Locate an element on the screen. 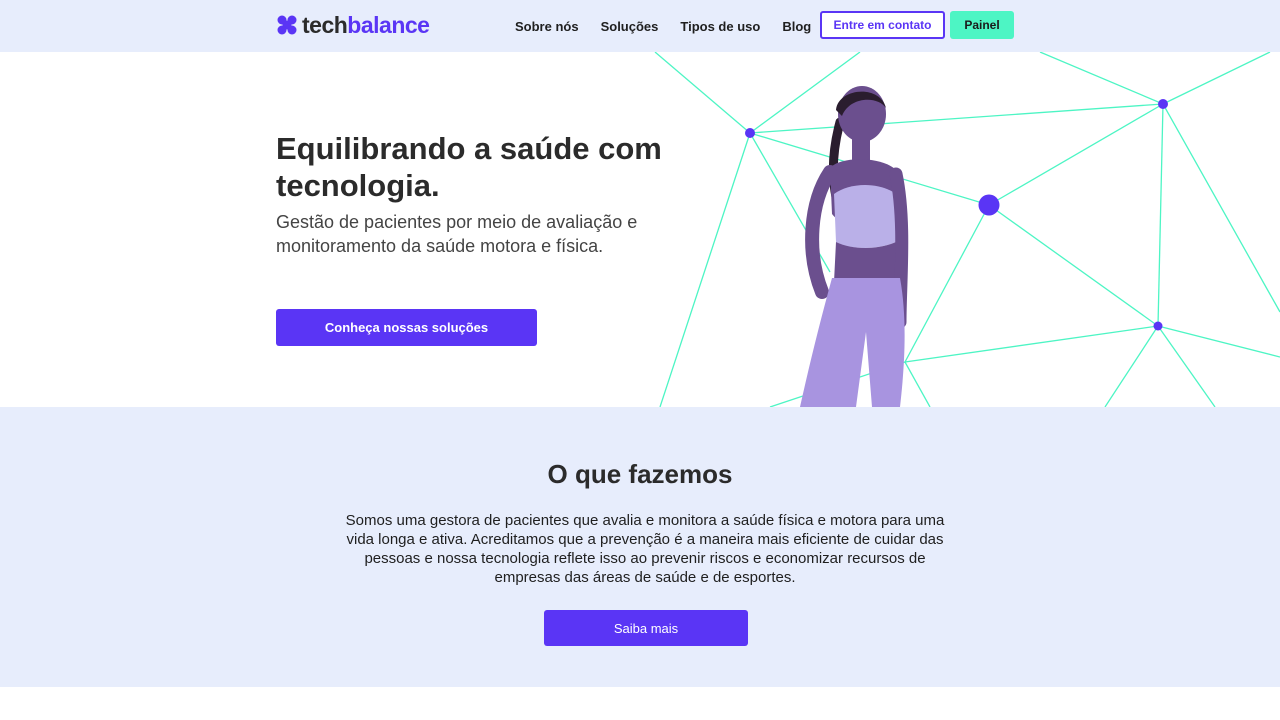 Image resolution: width=1280 pixels, height=720 pixels. page-bottom-spacer is located at coordinates (640, 703).